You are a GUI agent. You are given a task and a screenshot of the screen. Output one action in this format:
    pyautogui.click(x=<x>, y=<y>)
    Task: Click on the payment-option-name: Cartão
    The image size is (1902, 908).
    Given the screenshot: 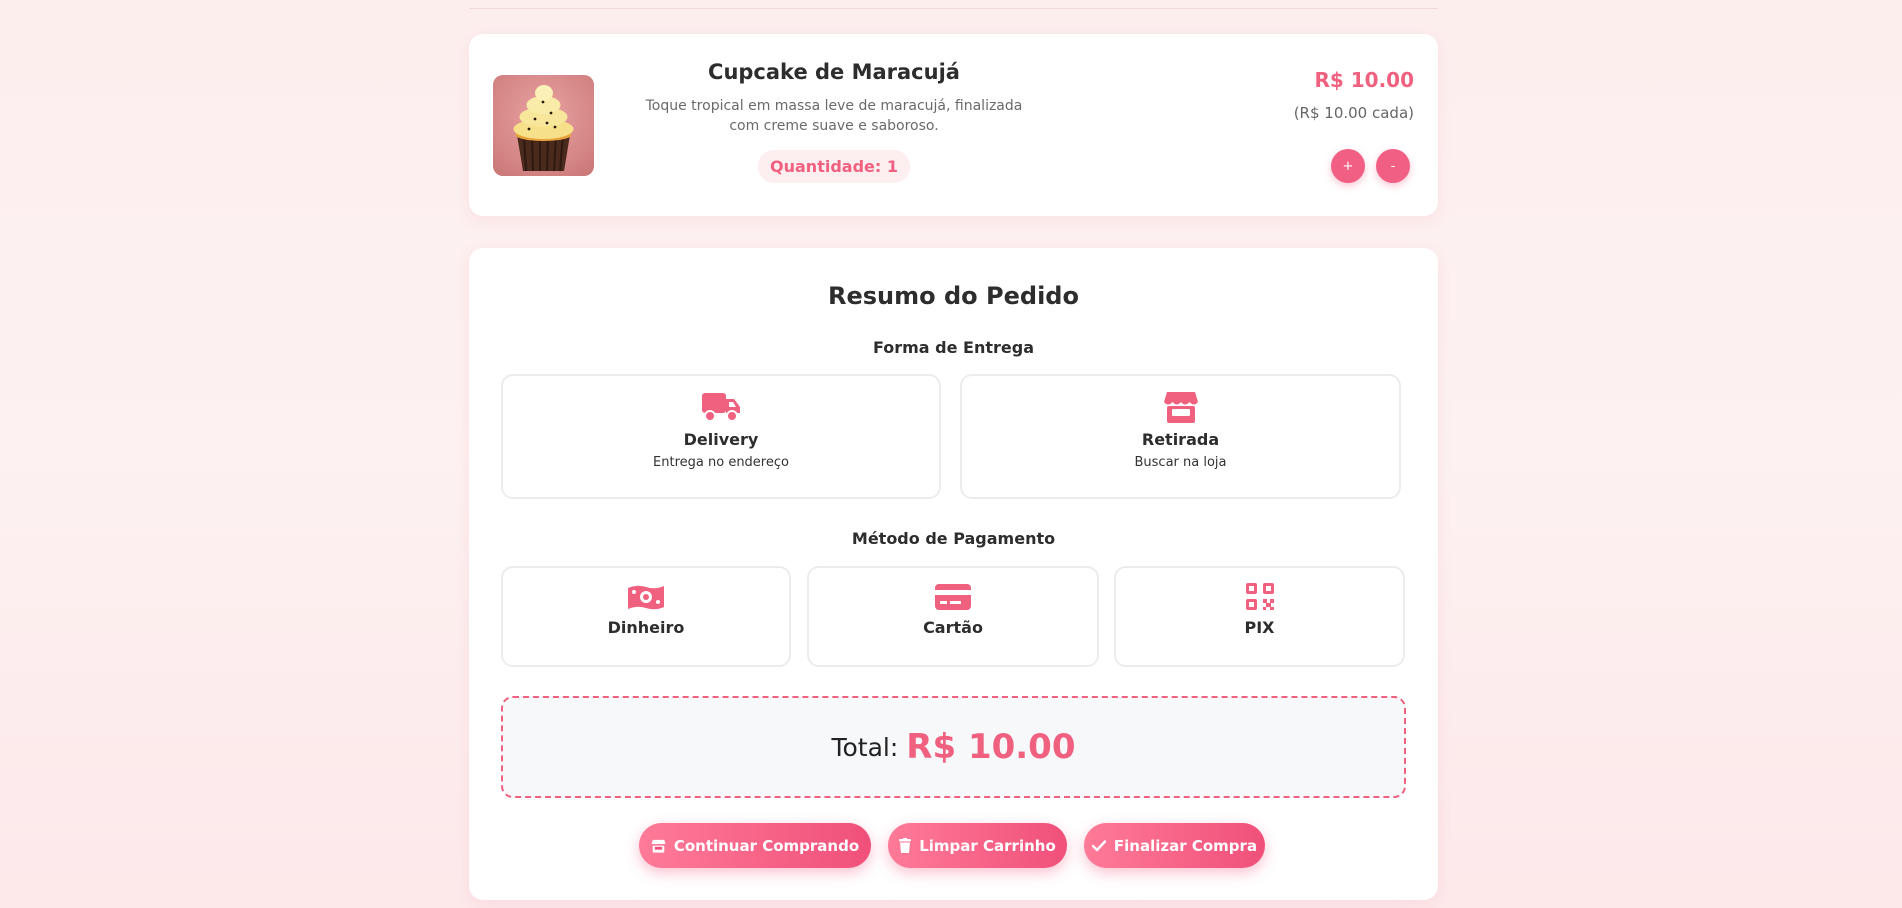 What is the action you would take?
    pyautogui.click(x=953, y=627)
    